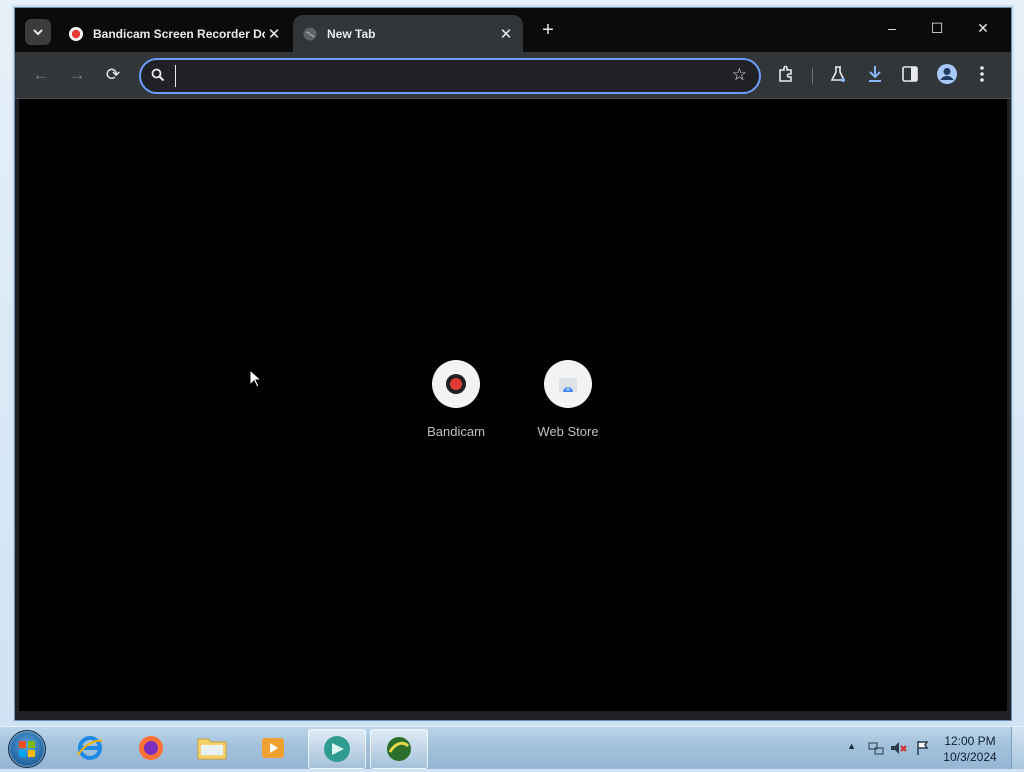 This screenshot has width=1024, height=772. What do you see at coordinates (983, 30) in the screenshot?
I see `close-window-button: ✕` at bounding box center [983, 30].